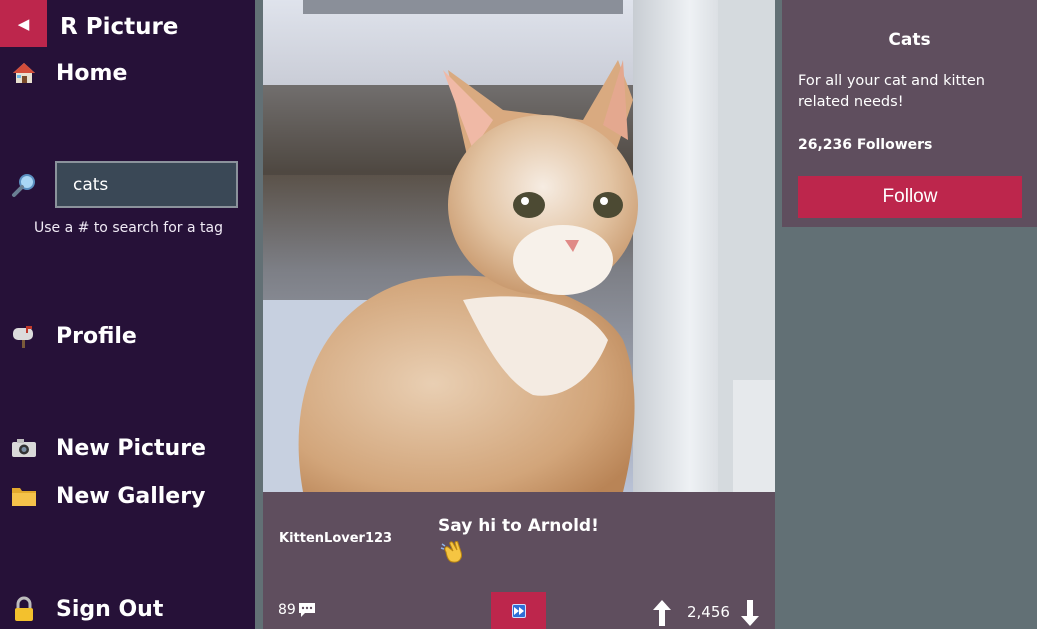  What do you see at coordinates (297, 610) in the screenshot?
I see `comment-count: 89` at bounding box center [297, 610].